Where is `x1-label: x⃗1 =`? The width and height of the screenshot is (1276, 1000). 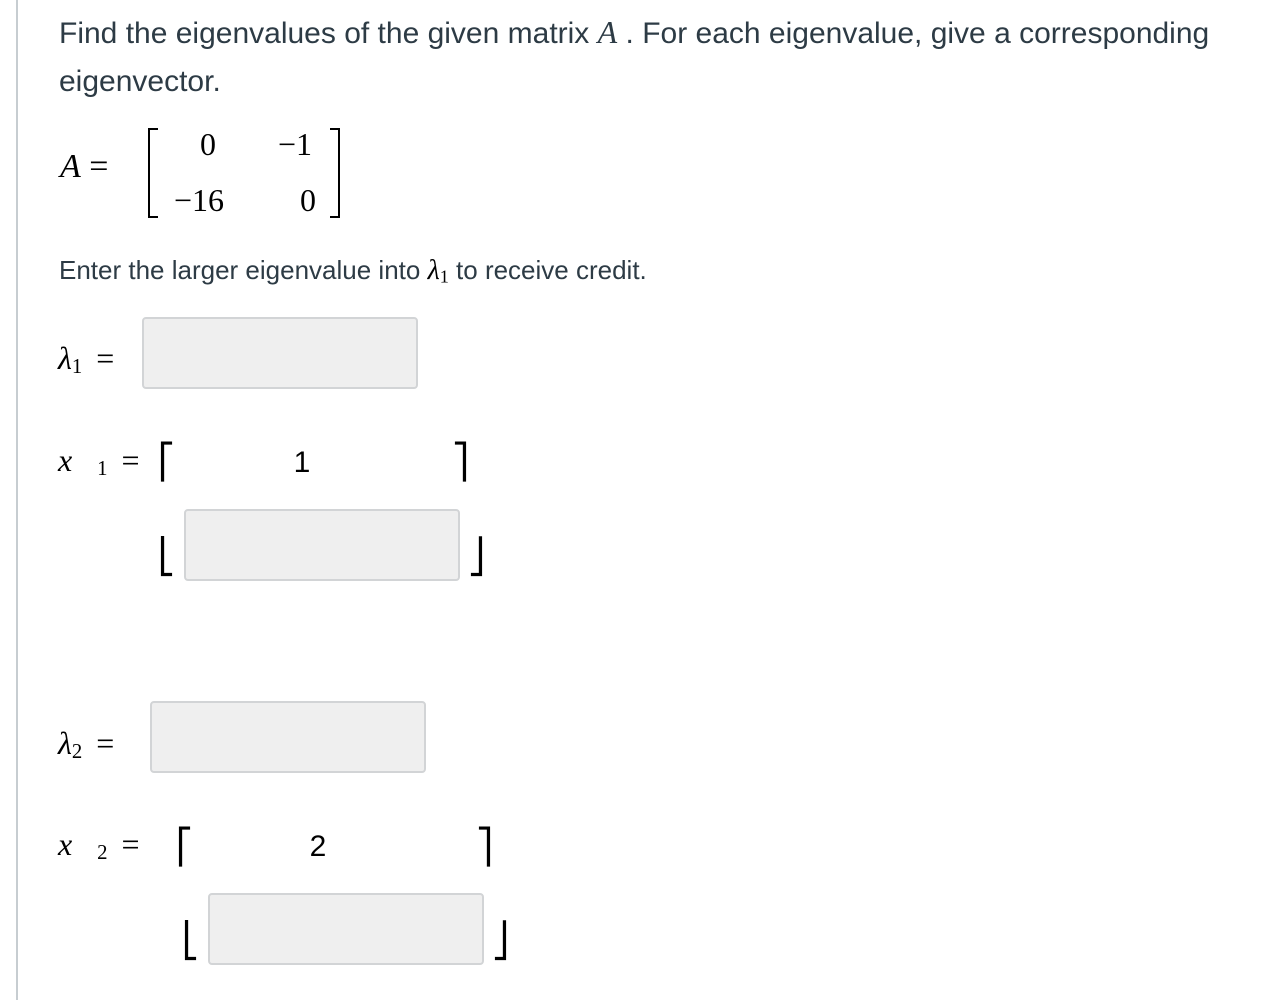
x1-label: x⃗1 = is located at coordinates (99, 461).